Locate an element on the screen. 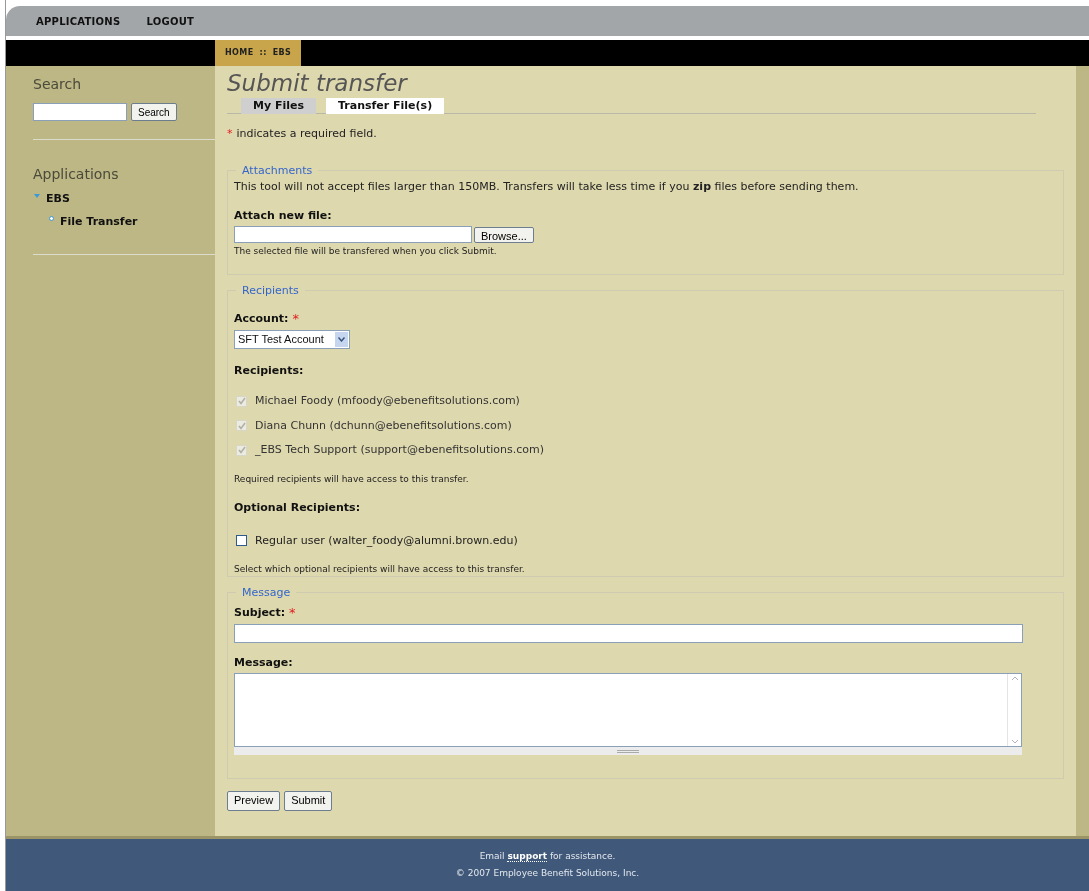 This screenshot has width=1089, height=891. message-field is located at coordinates (628, 710).